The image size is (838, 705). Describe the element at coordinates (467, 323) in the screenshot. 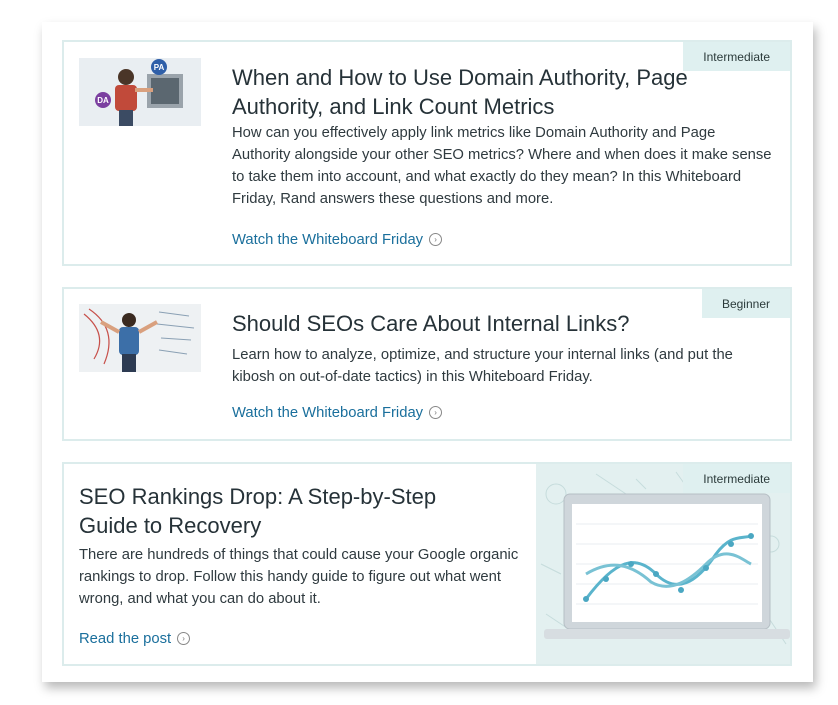

I see `article-title: Should SEOs Care About Internal Links?` at that location.